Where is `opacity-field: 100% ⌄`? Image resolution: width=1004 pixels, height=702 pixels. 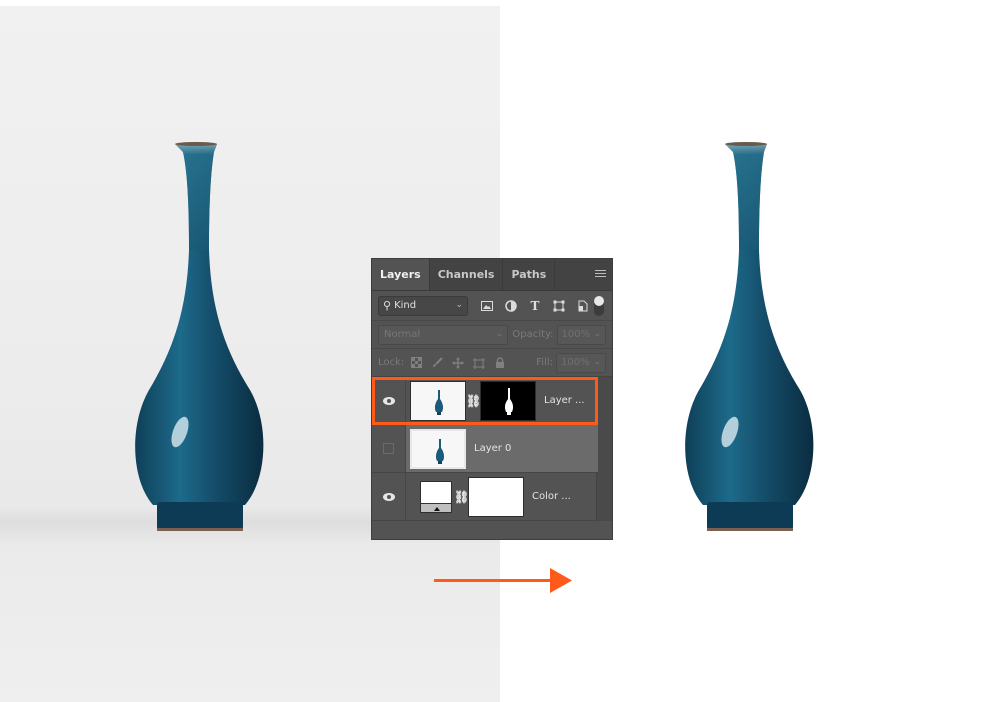
opacity-field: 100% ⌄ is located at coordinates (581, 334).